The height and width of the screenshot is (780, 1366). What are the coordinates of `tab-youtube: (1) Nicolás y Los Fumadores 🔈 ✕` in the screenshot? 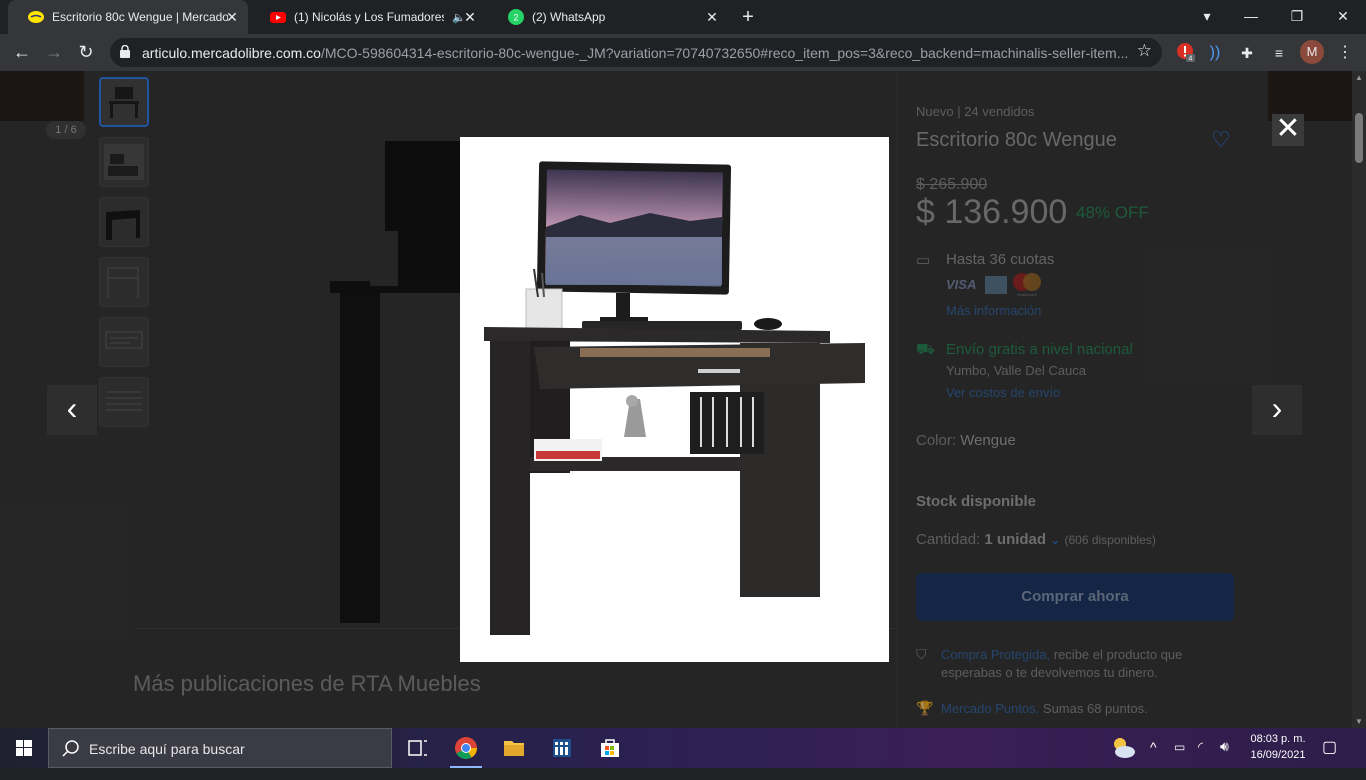 It's located at (368, 17).